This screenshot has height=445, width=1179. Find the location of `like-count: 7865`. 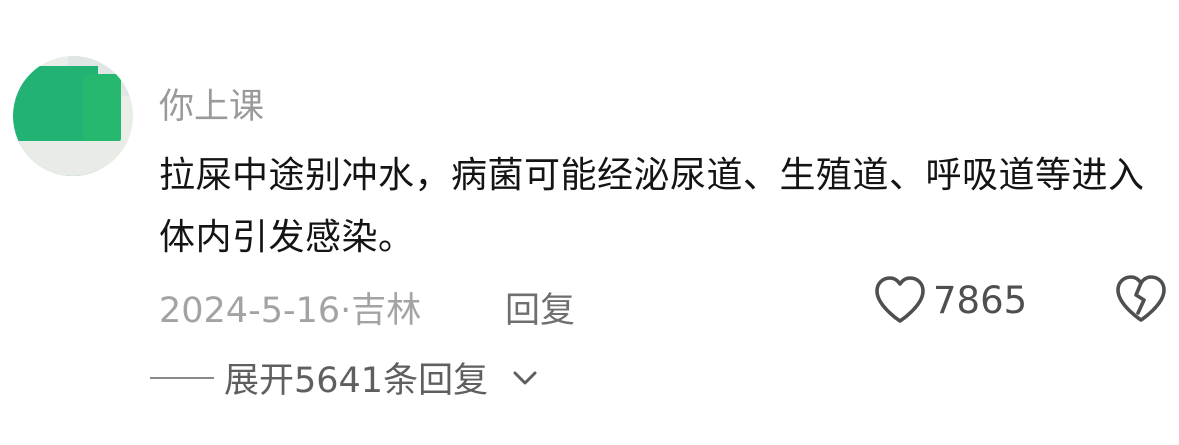

like-count: 7865 is located at coordinates (980, 300).